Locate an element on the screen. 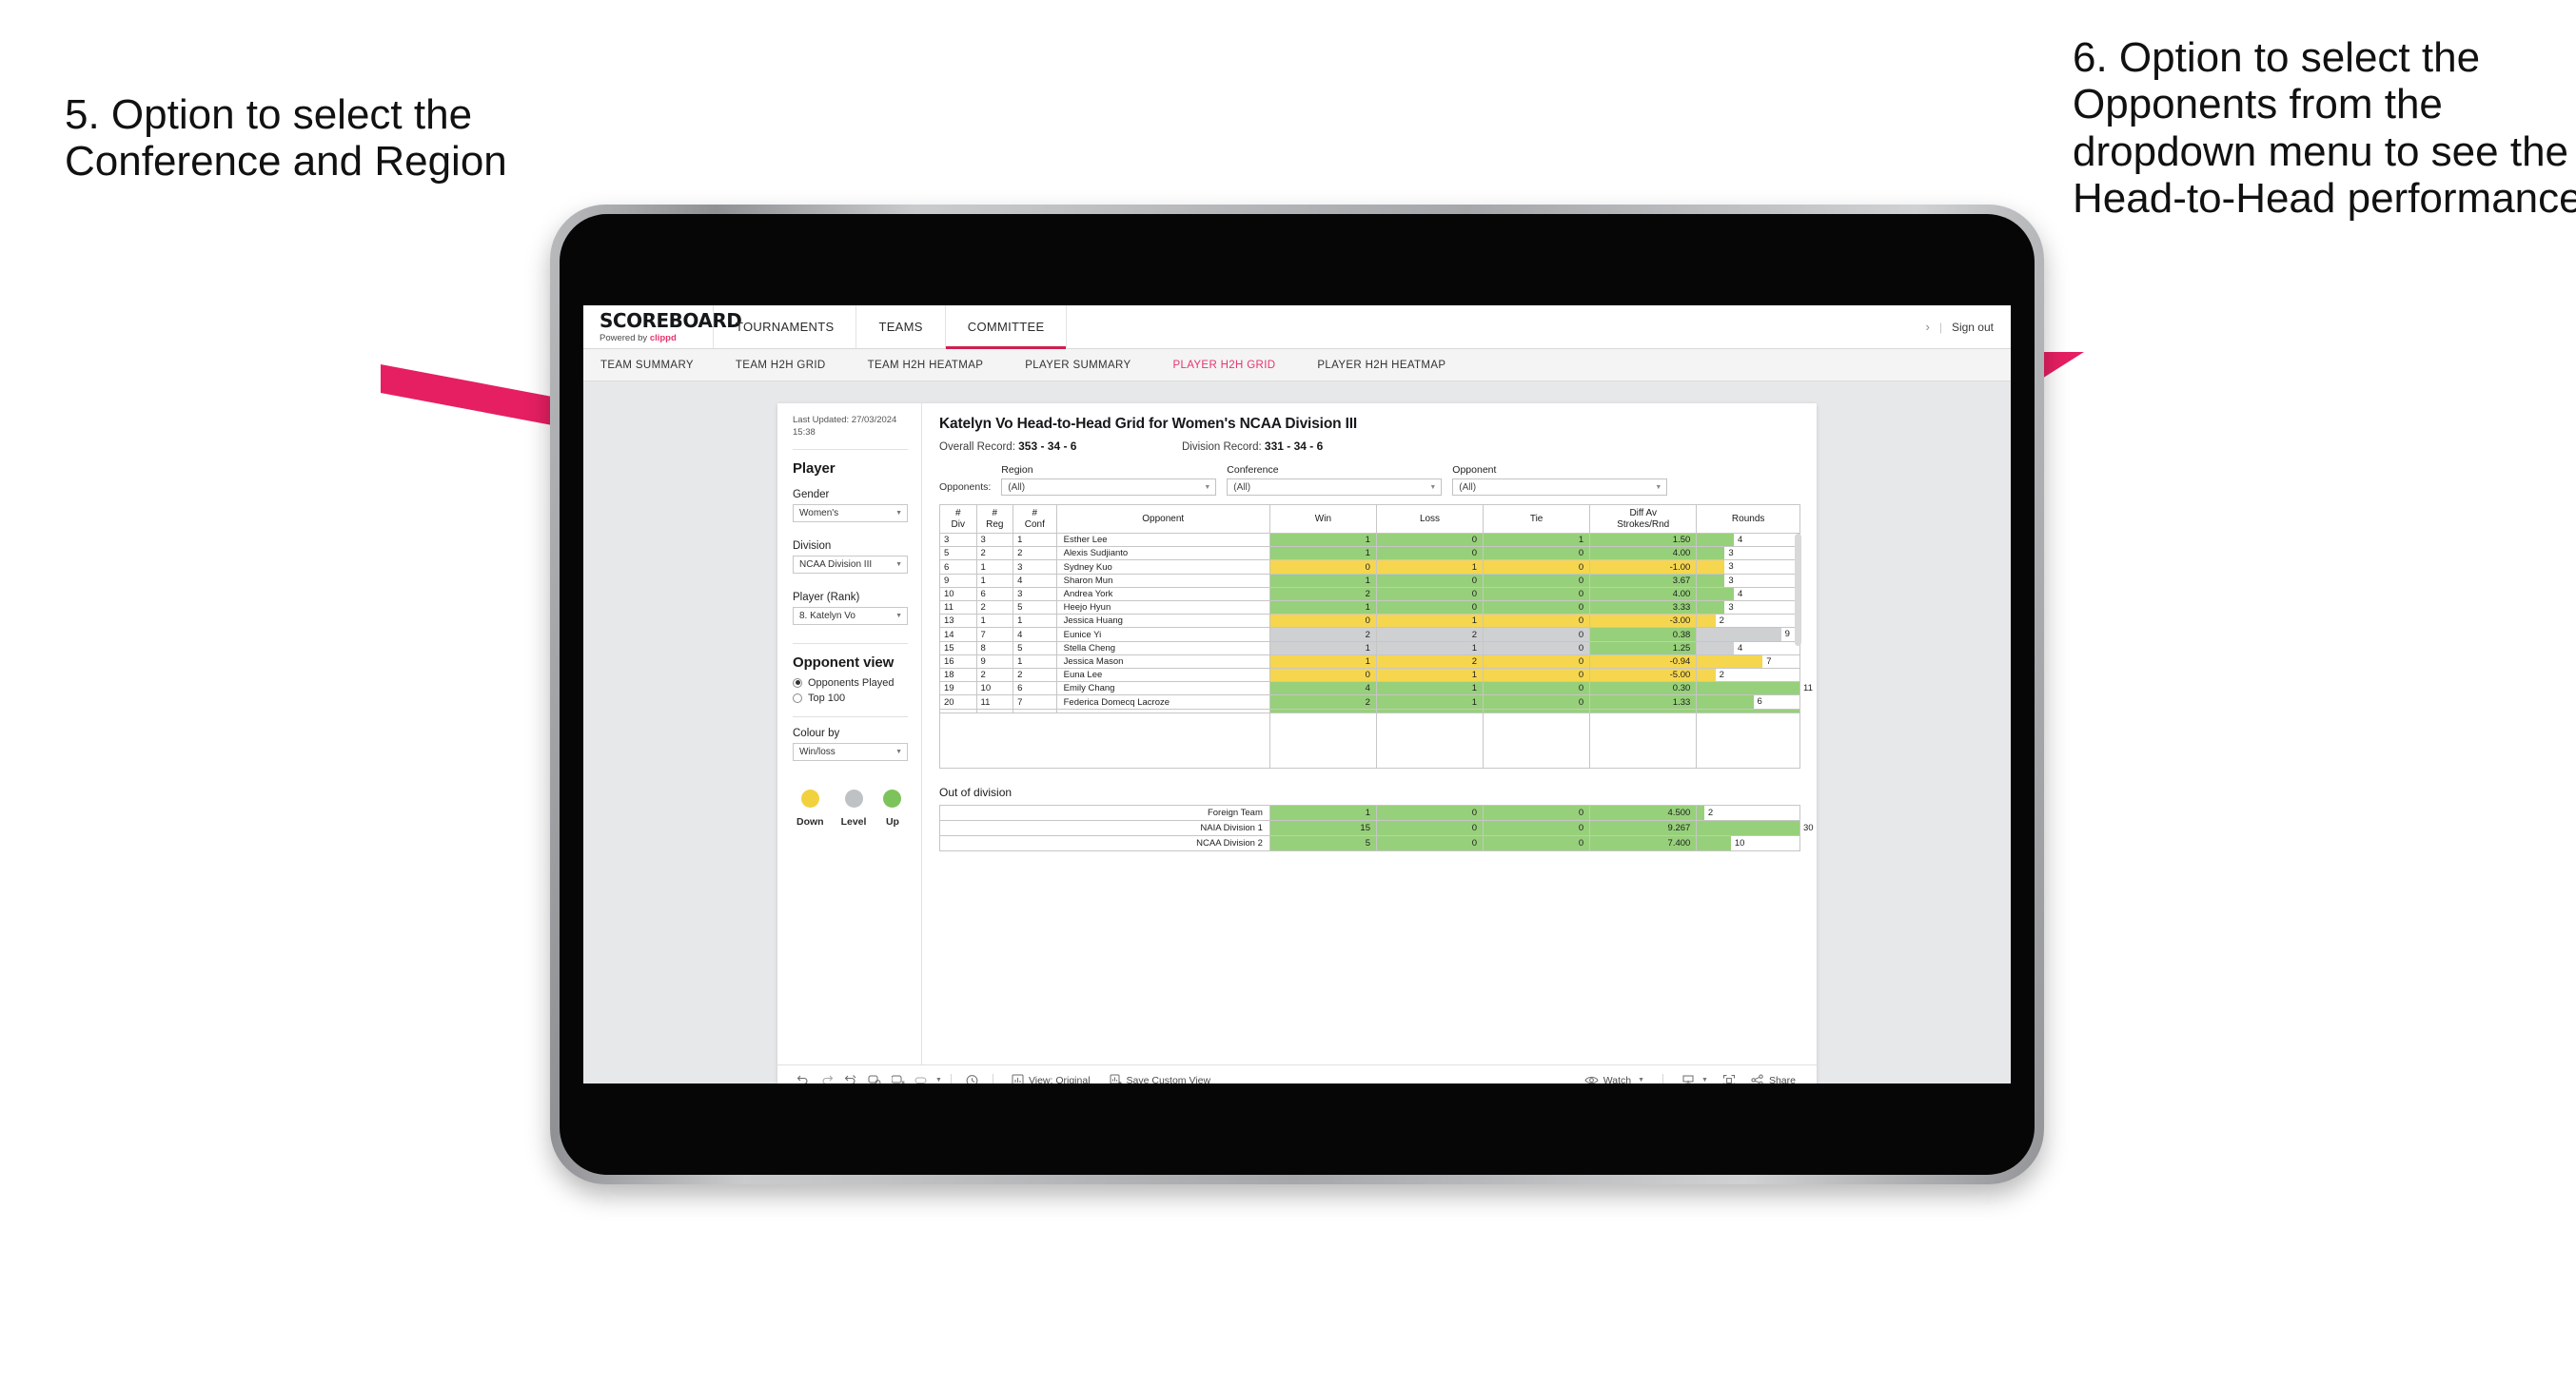 This screenshot has width=2576, height=1386. subnav-item-player-h2h-grid: PLAYER H2H GRID is located at coordinates (1234, 365).